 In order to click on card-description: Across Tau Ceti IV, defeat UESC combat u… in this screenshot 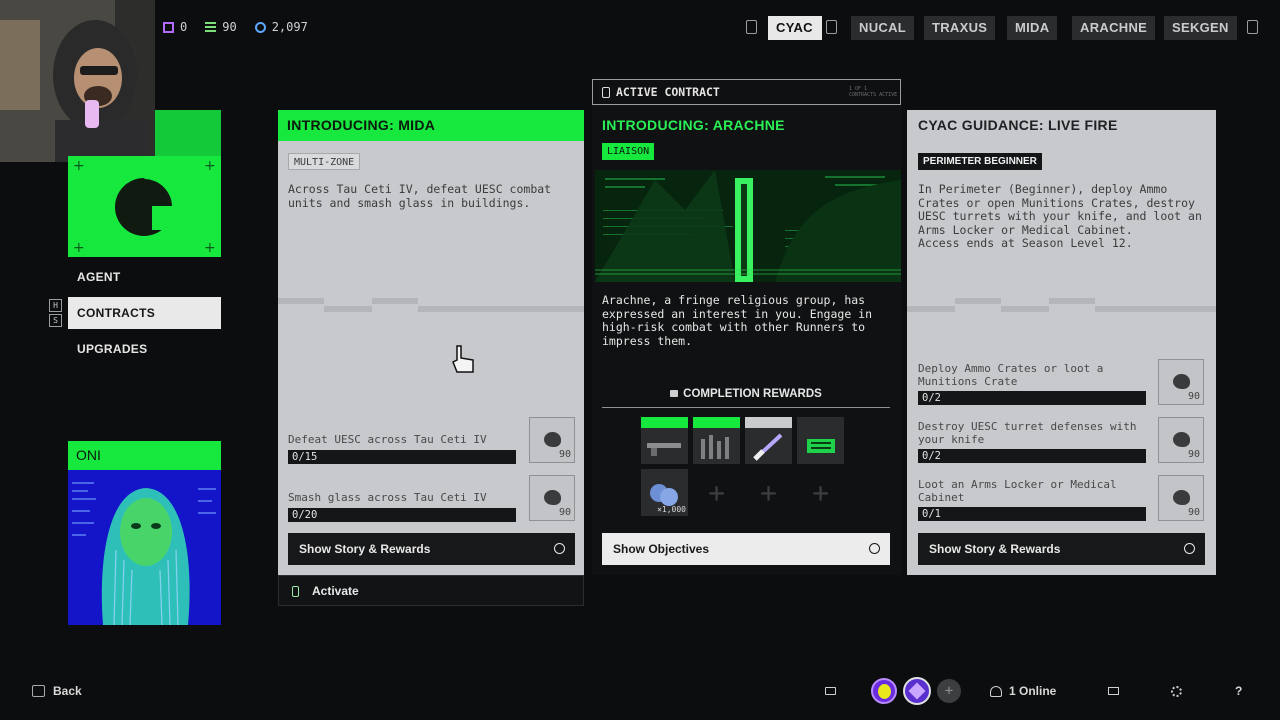, I will do `click(420, 196)`.